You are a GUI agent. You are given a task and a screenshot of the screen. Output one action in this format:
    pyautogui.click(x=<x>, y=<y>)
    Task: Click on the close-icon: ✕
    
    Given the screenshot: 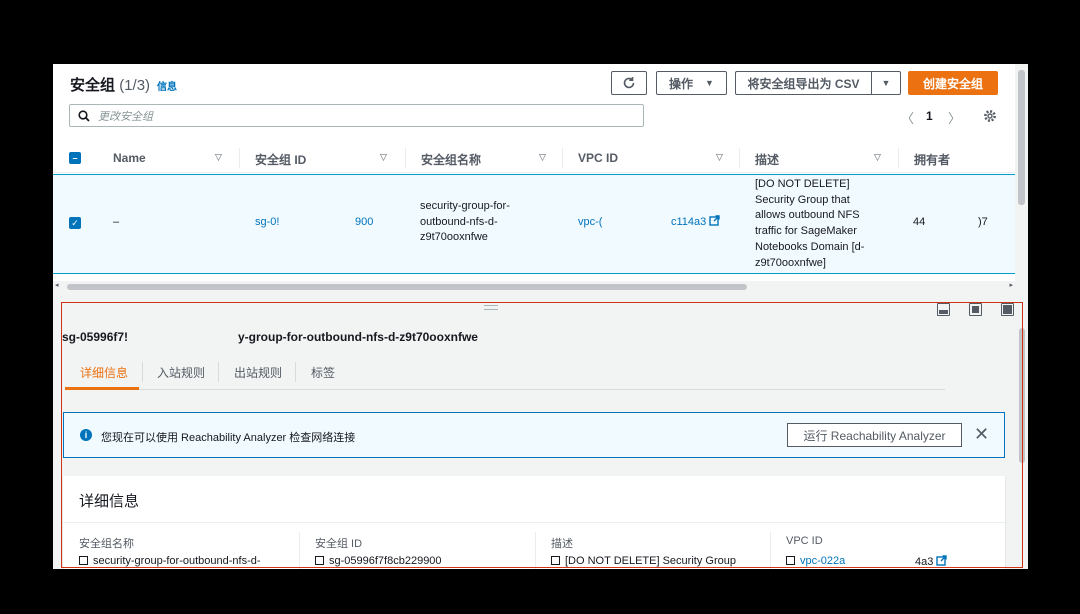 What is the action you would take?
    pyautogui.click(x=981, y=434)
    